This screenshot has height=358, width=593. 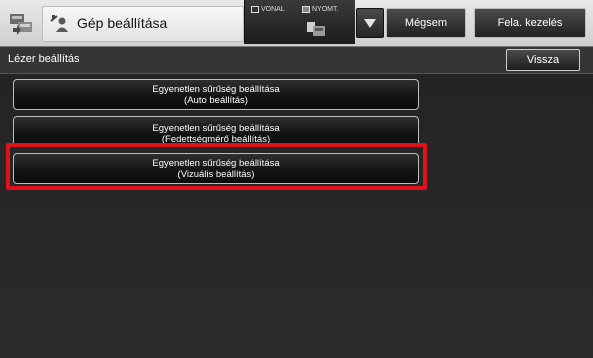 What do you see at coordinates (44, 59) in the screenshot?
I see `section-title: Lézer beállítás` at bounding box center [44, 59].